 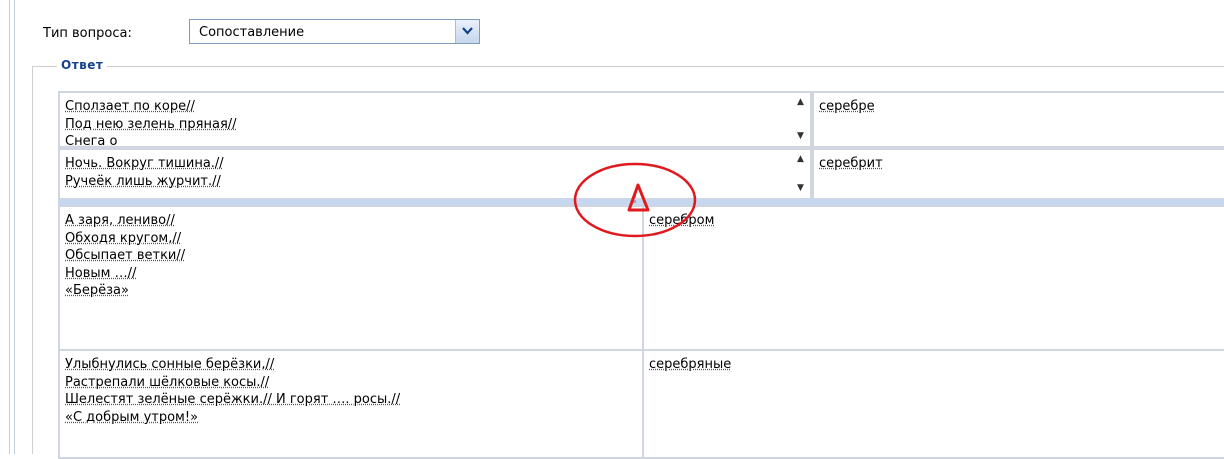 What do you see at coordinates (14, 227) in the screenshot?
I see `left-border-rule-inner` at bounding box center [14, 227].